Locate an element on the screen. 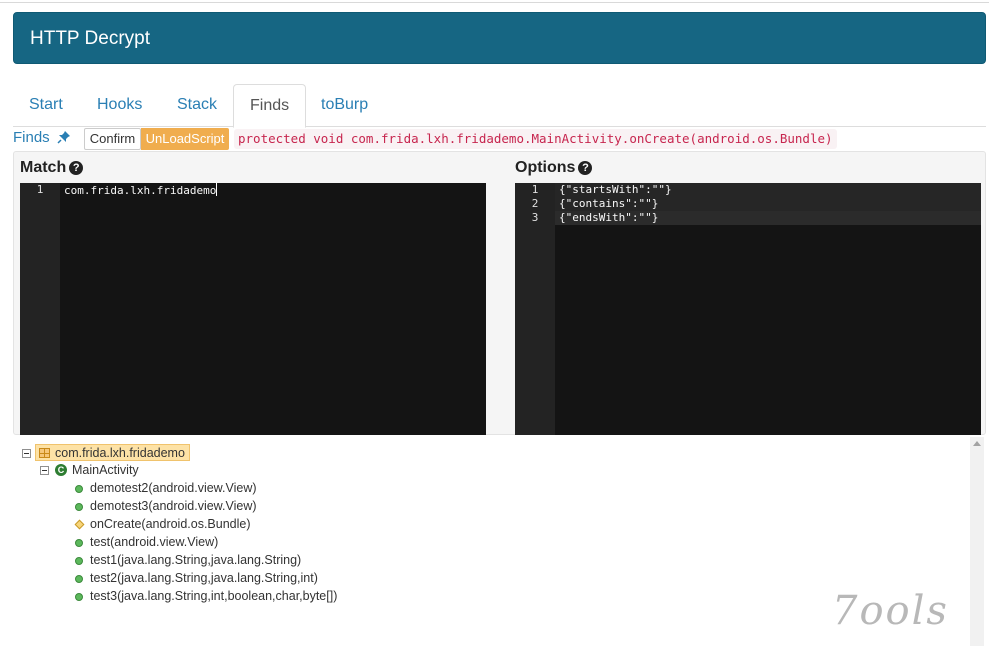 This screenshot has height=646, width=989. code-line: {"contains":""} is located at coordinates (607, 204).